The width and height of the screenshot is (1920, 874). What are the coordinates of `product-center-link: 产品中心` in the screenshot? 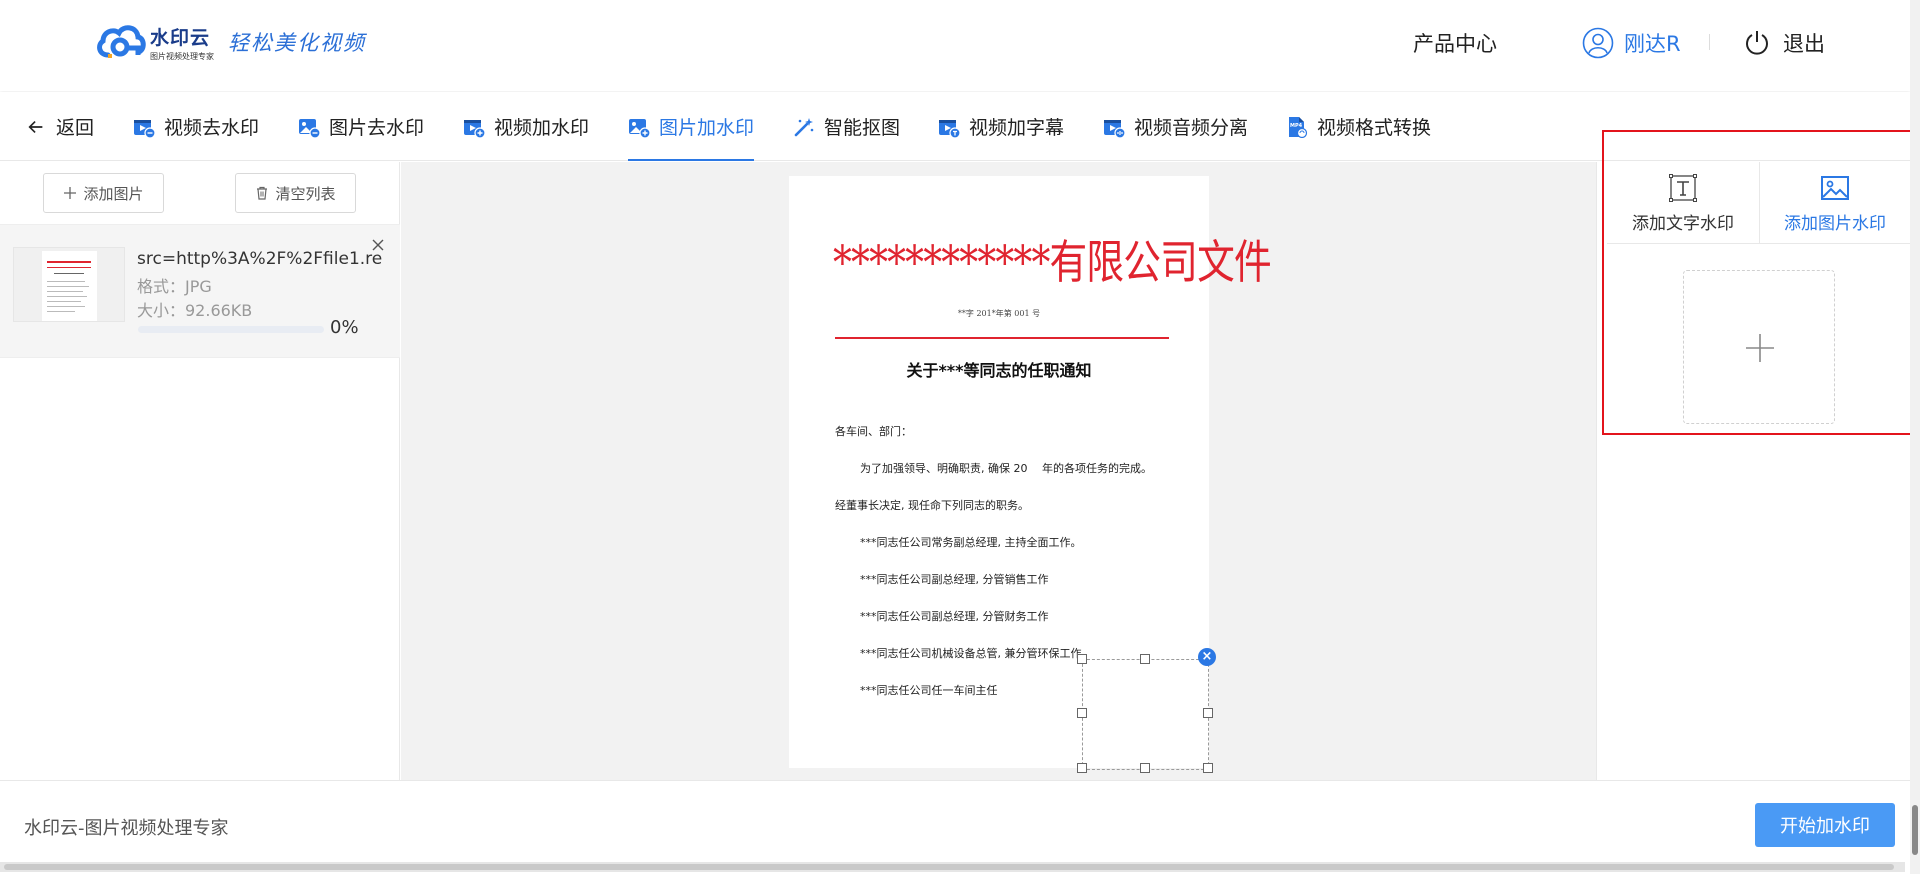 It's located at (1455, 43).